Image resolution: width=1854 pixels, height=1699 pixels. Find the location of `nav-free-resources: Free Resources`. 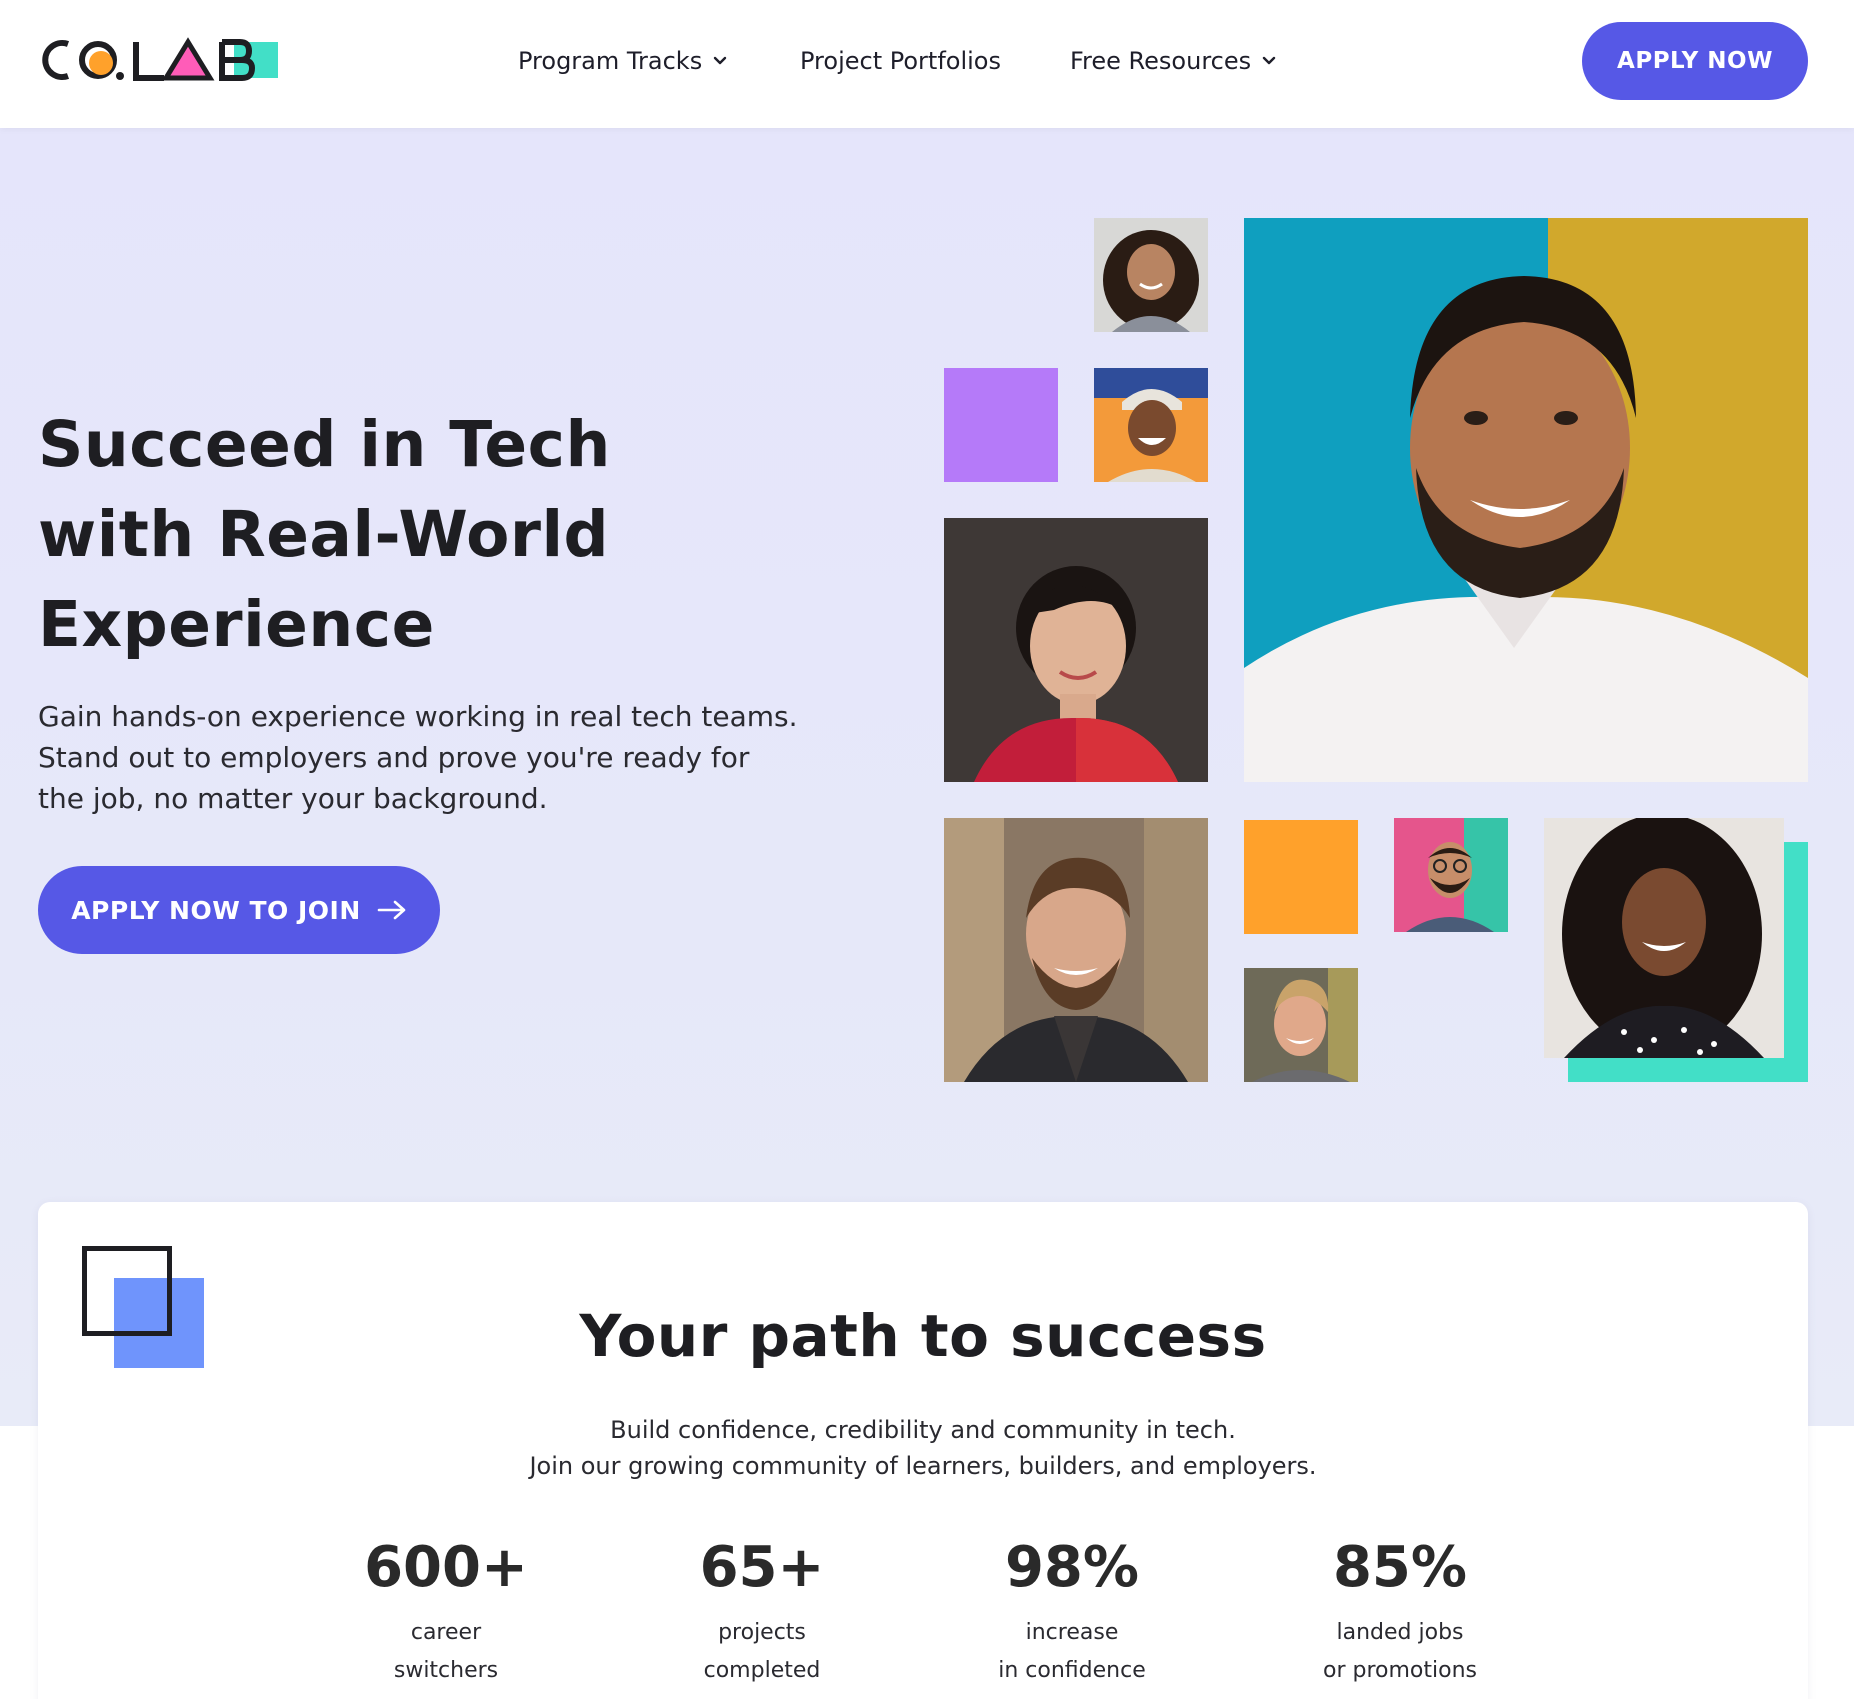

nav-free-resources: Free Resources is located at coordinates (1173, 61).